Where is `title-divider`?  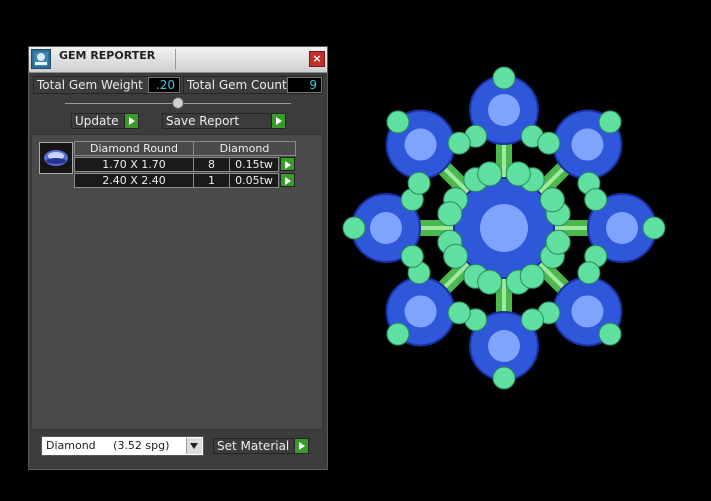 title-divider is located at coordinates (175, 59).